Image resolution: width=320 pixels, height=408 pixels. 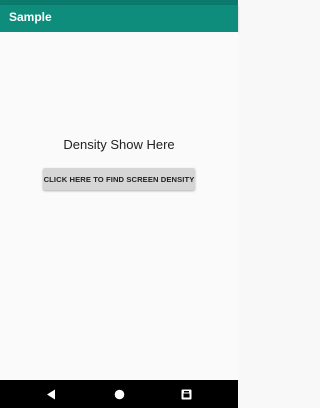 I want to click on app-title: Sample, so click(x=30, y=17).